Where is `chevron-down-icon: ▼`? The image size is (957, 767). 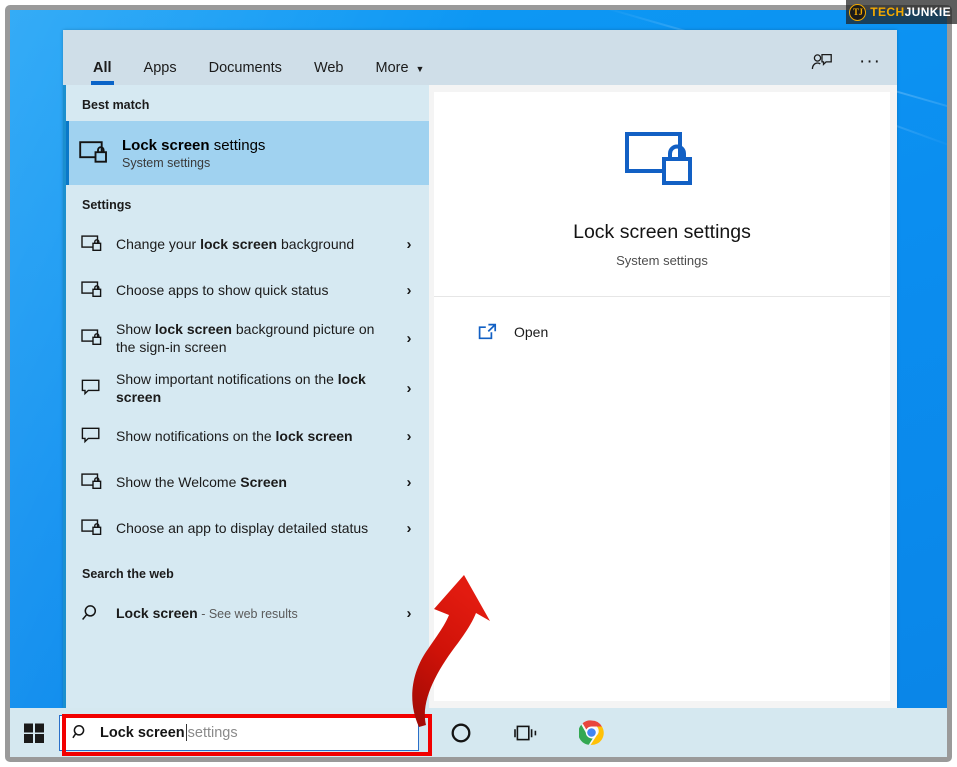
chevron-down-icon: ▼ is located at coordinates (420, 69).